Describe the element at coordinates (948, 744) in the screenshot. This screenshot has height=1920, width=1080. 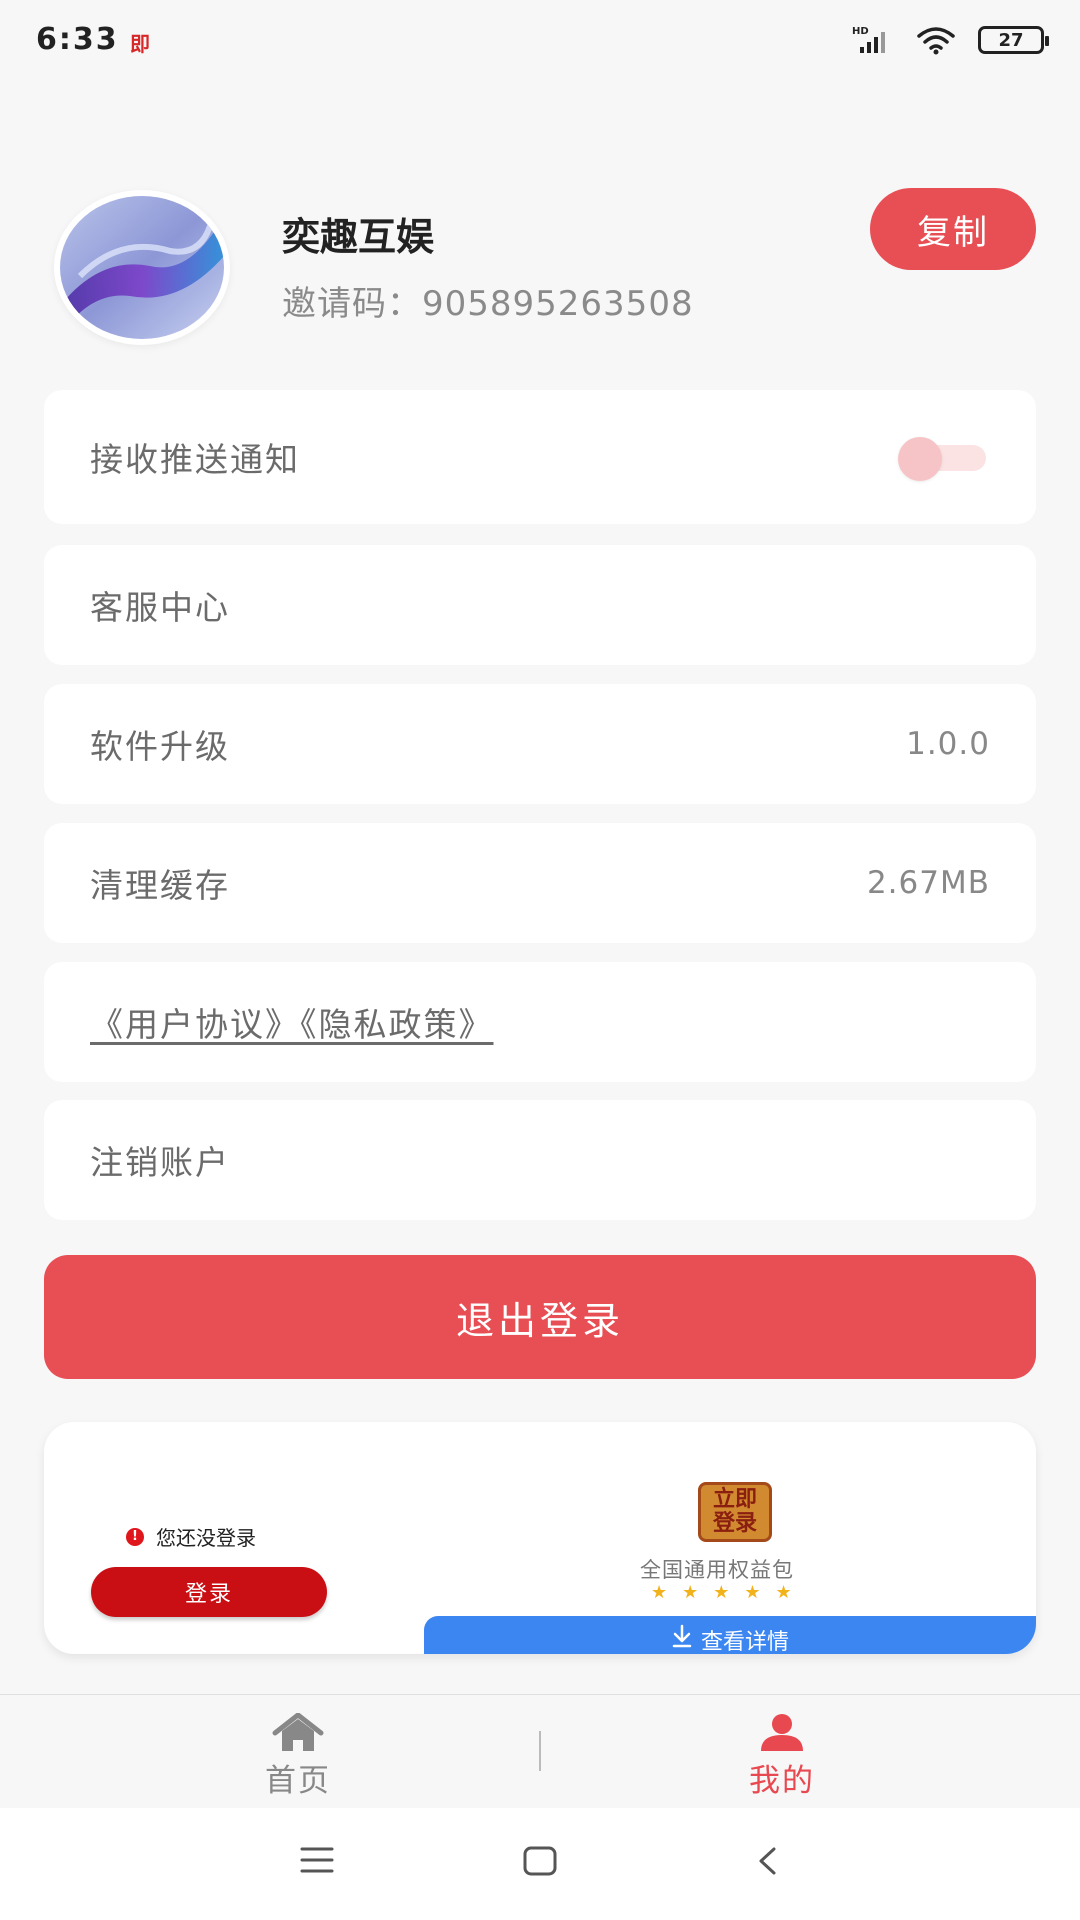
I see `version-value: 1.0.0` at that location.